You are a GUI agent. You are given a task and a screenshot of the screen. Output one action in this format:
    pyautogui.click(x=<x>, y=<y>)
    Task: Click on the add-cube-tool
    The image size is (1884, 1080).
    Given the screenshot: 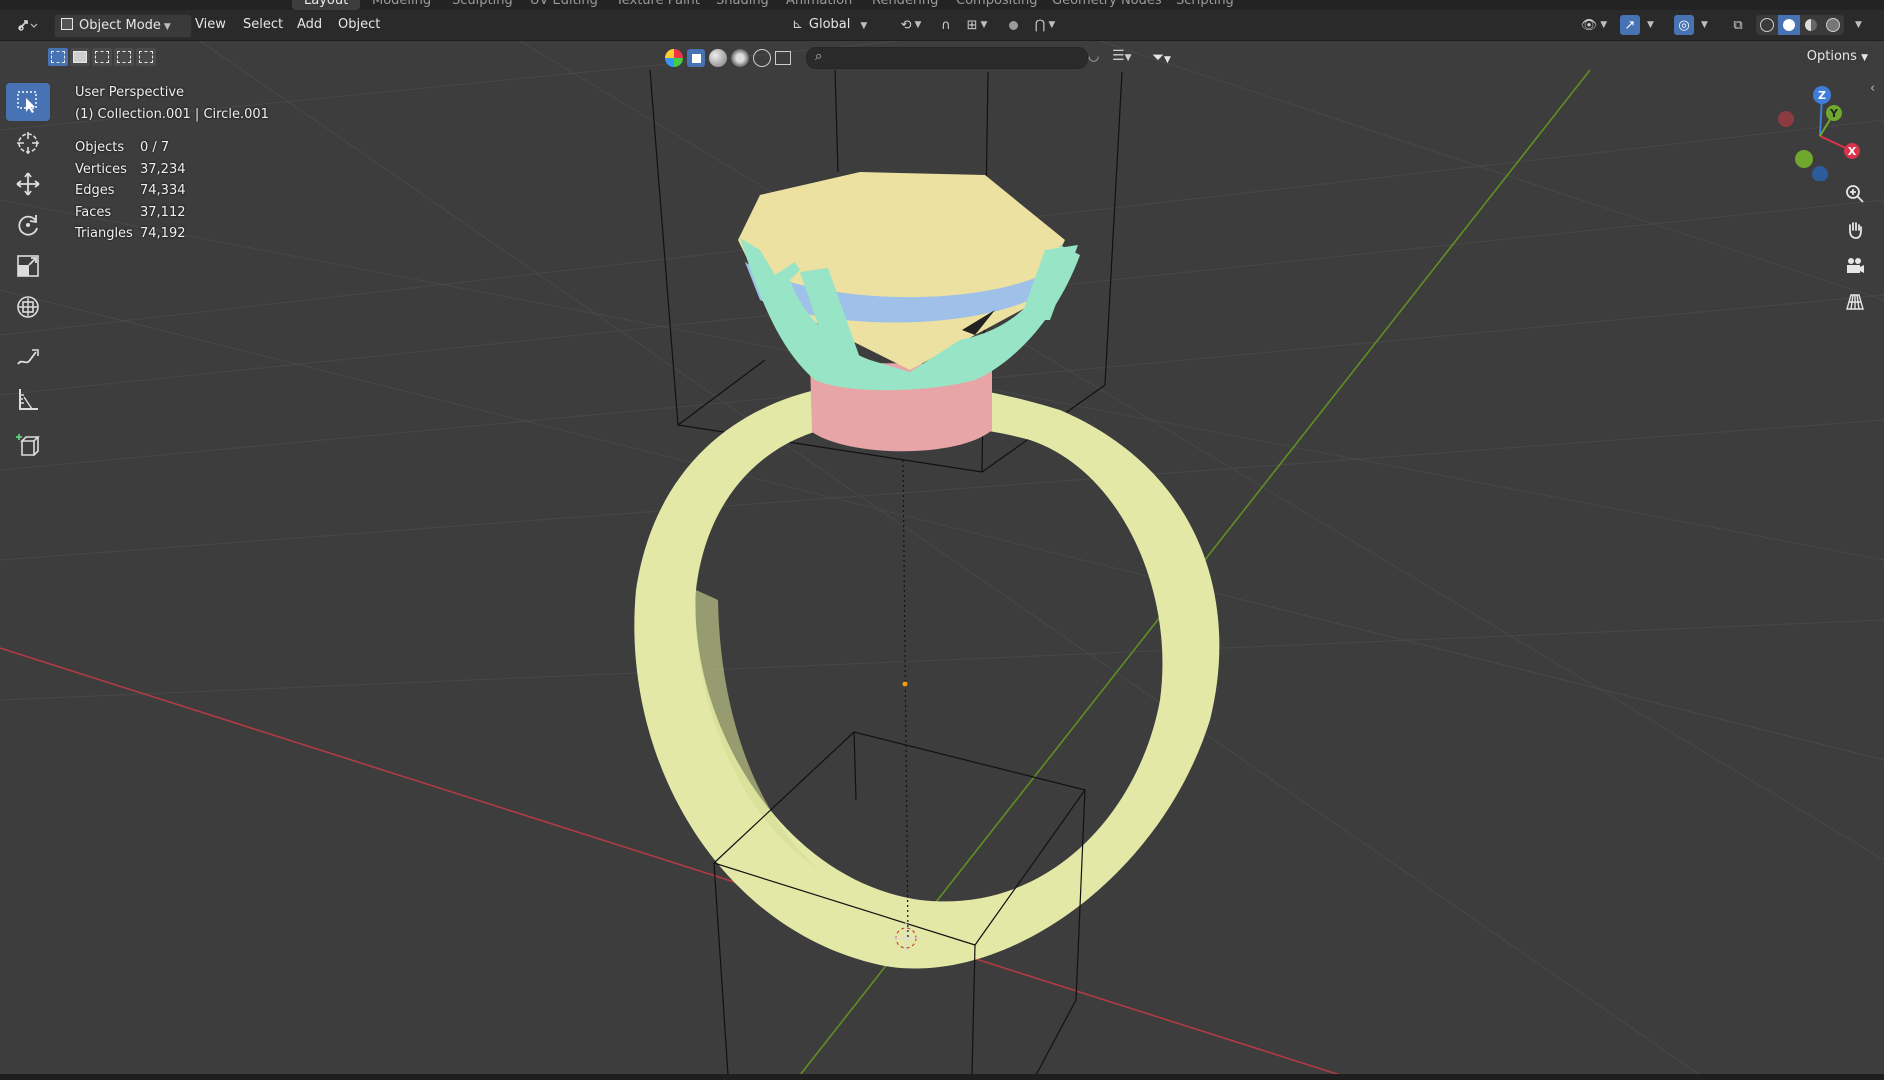 What is the action you would take?
    pyautogui.click(x=28, y=445)
    